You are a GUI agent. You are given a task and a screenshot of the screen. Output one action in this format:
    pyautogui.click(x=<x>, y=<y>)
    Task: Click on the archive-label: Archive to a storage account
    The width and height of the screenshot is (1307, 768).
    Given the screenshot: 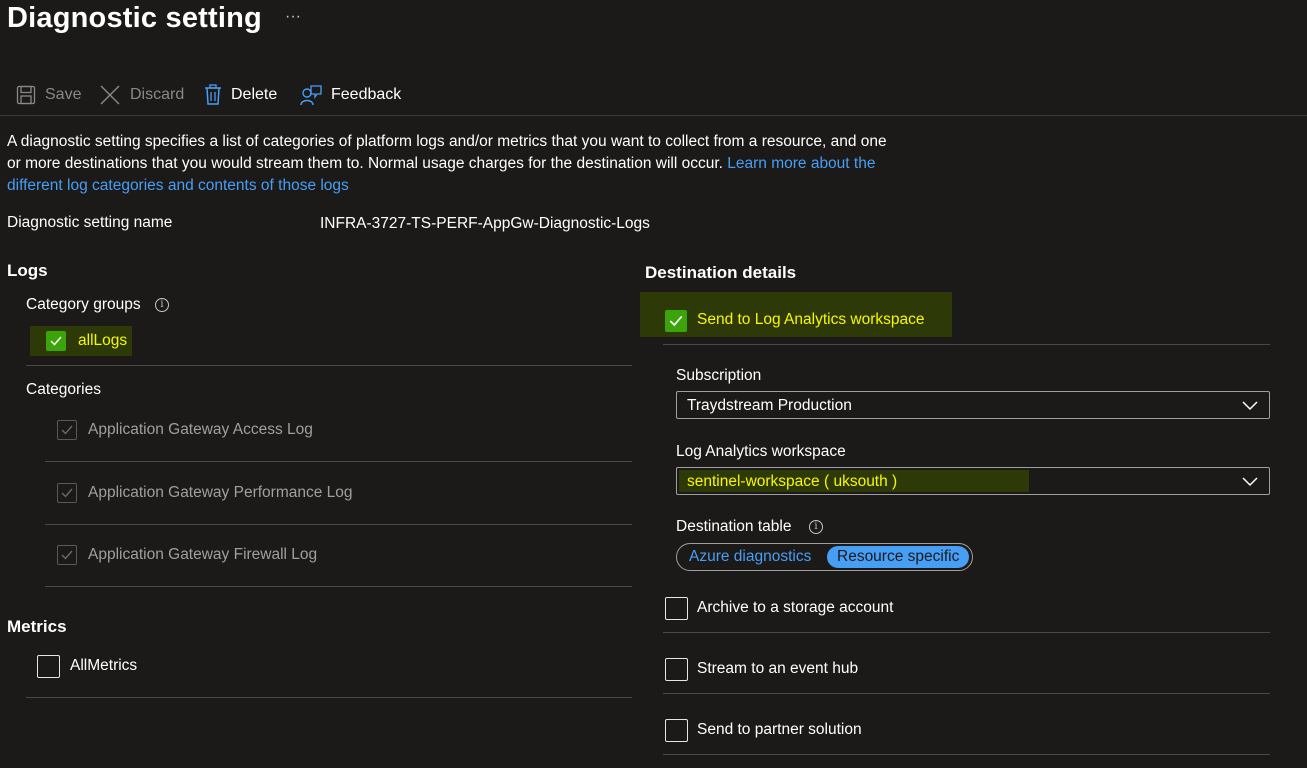 What is the action you would take?
    pyautogui.click(x=795, y=607)
    